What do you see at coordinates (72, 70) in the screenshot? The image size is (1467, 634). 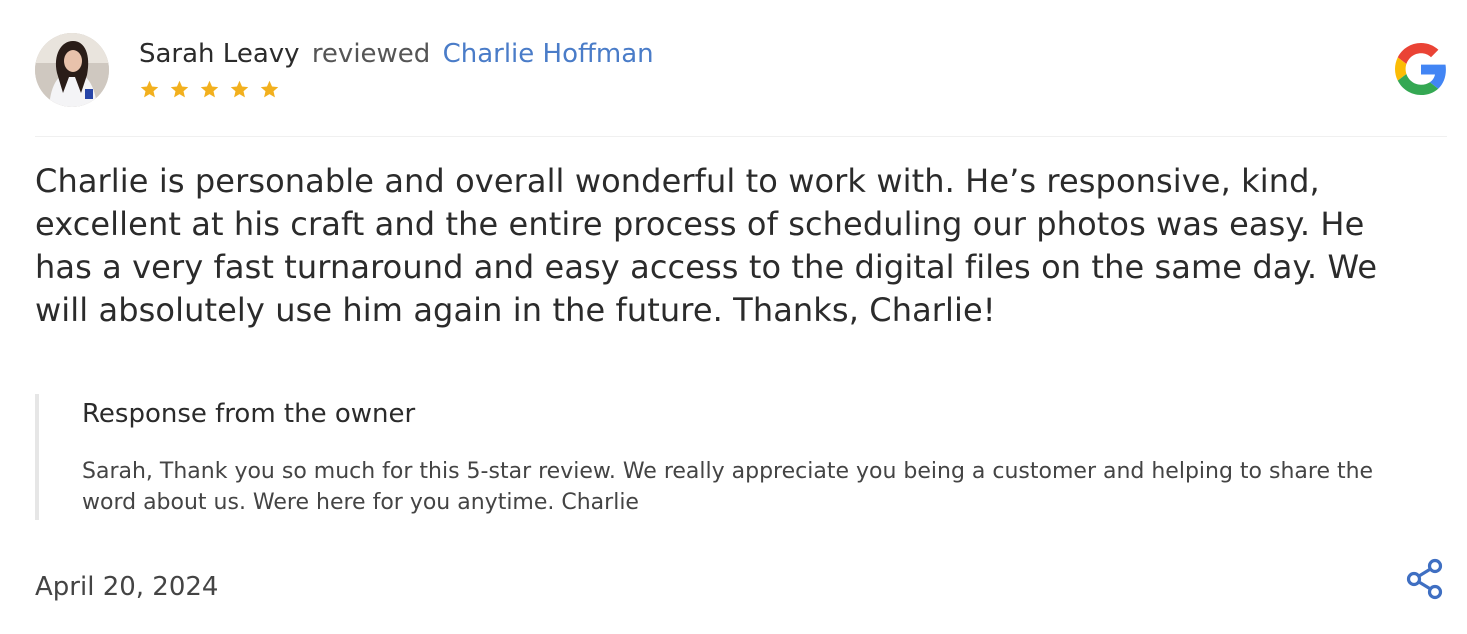 I see `reviewer-avatar` at bounding box center [72, 70].